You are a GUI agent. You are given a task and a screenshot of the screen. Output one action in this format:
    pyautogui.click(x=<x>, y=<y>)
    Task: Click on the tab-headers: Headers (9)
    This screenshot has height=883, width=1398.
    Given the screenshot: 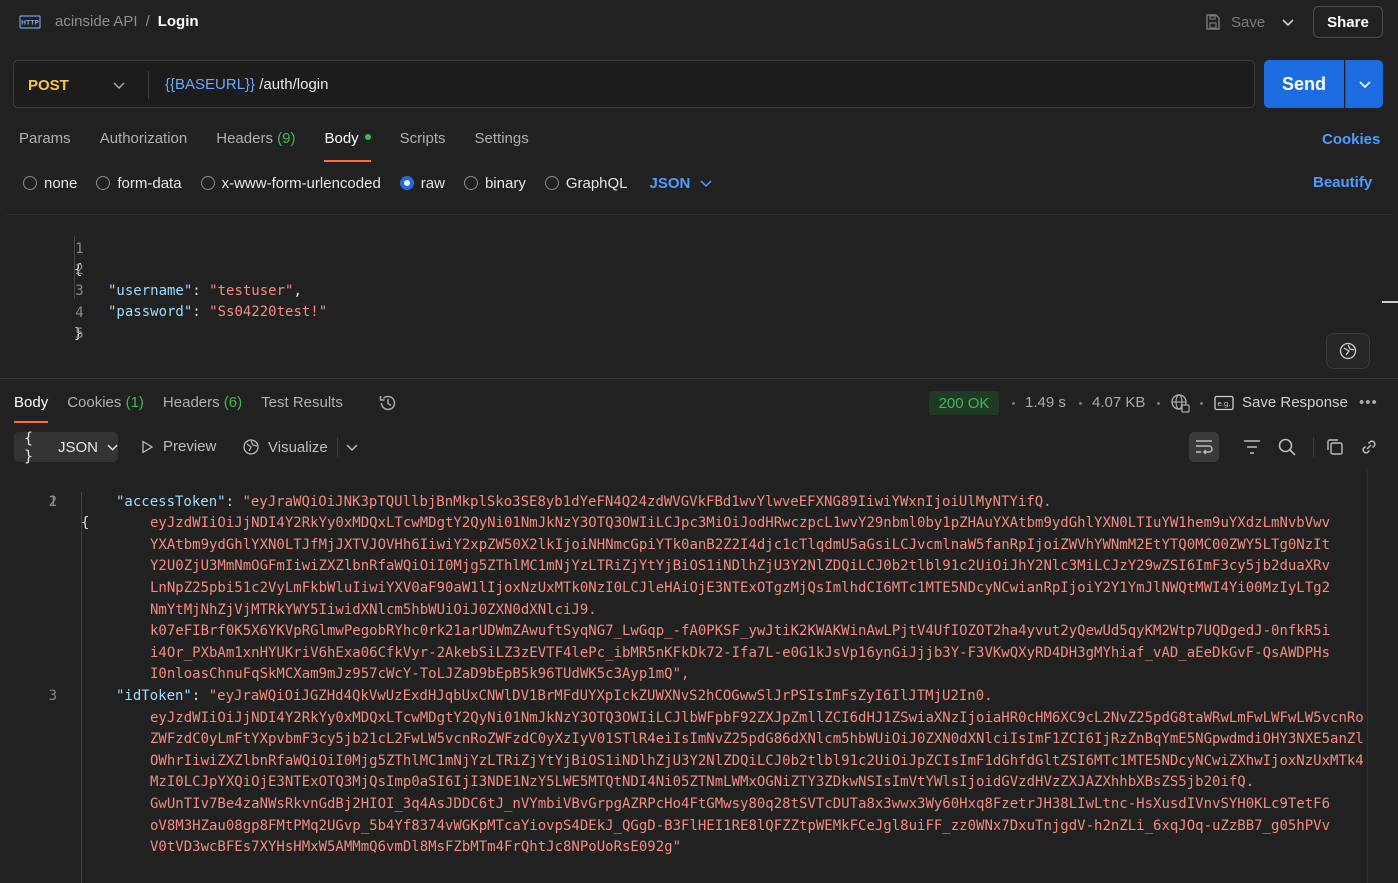 What is the action you would take?
    pyautogui.click(x=255, y=142)
    